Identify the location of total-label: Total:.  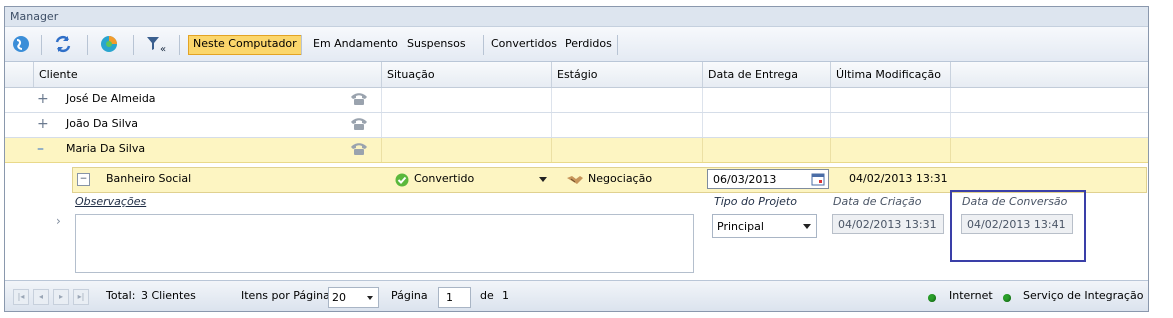
(121, 295).